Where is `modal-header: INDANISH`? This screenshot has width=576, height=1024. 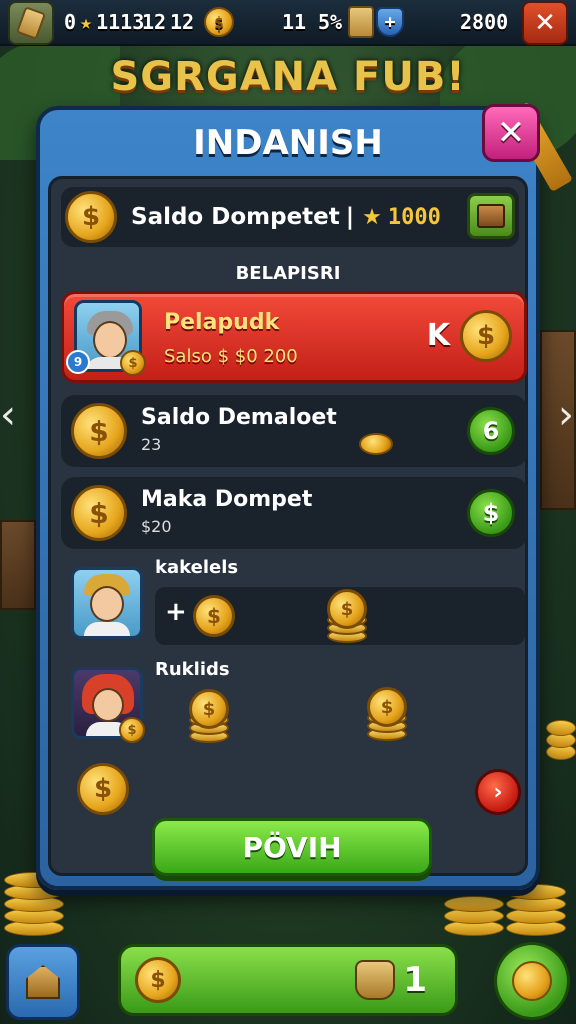
modal-header: INDANISH is located at coordinates (288, 143).